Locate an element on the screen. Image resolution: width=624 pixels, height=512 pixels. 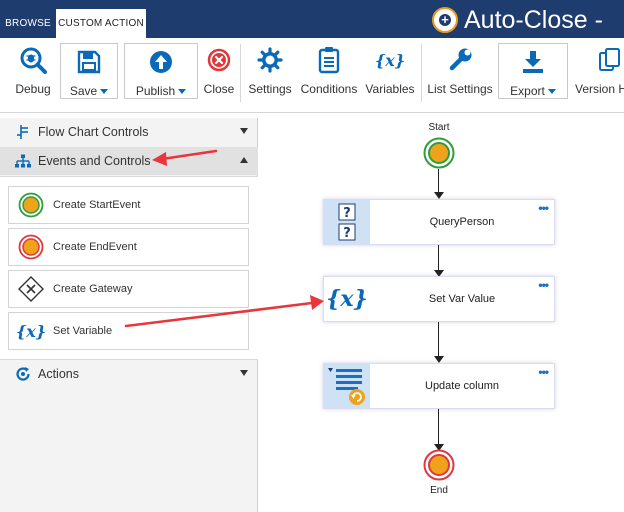
tab-browse: BROWSE is located at coordinates (28, 23).